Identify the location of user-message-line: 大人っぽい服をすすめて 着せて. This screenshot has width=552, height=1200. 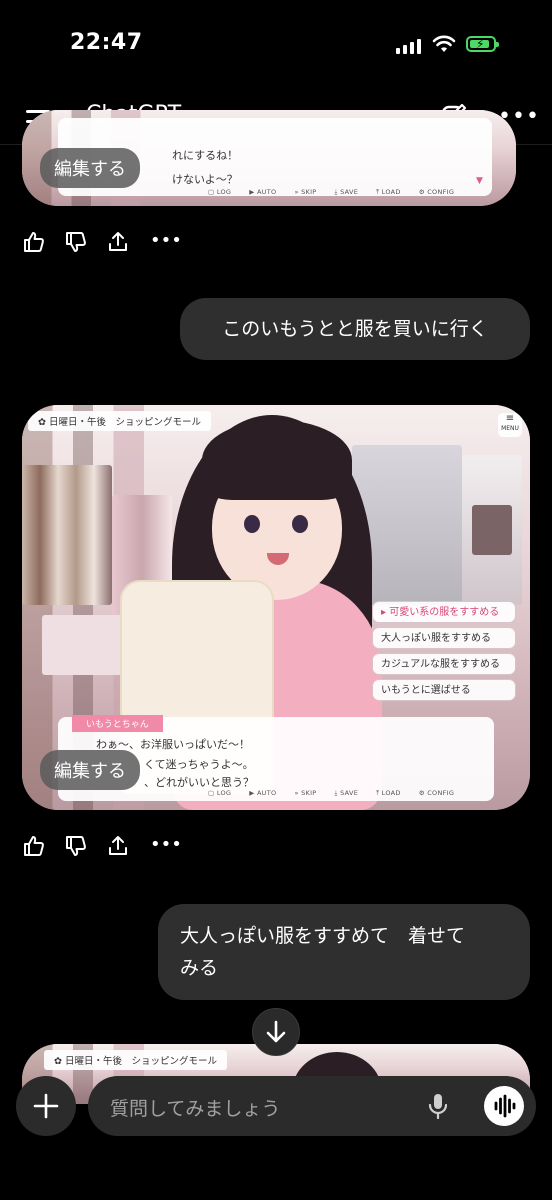
(323, 936).